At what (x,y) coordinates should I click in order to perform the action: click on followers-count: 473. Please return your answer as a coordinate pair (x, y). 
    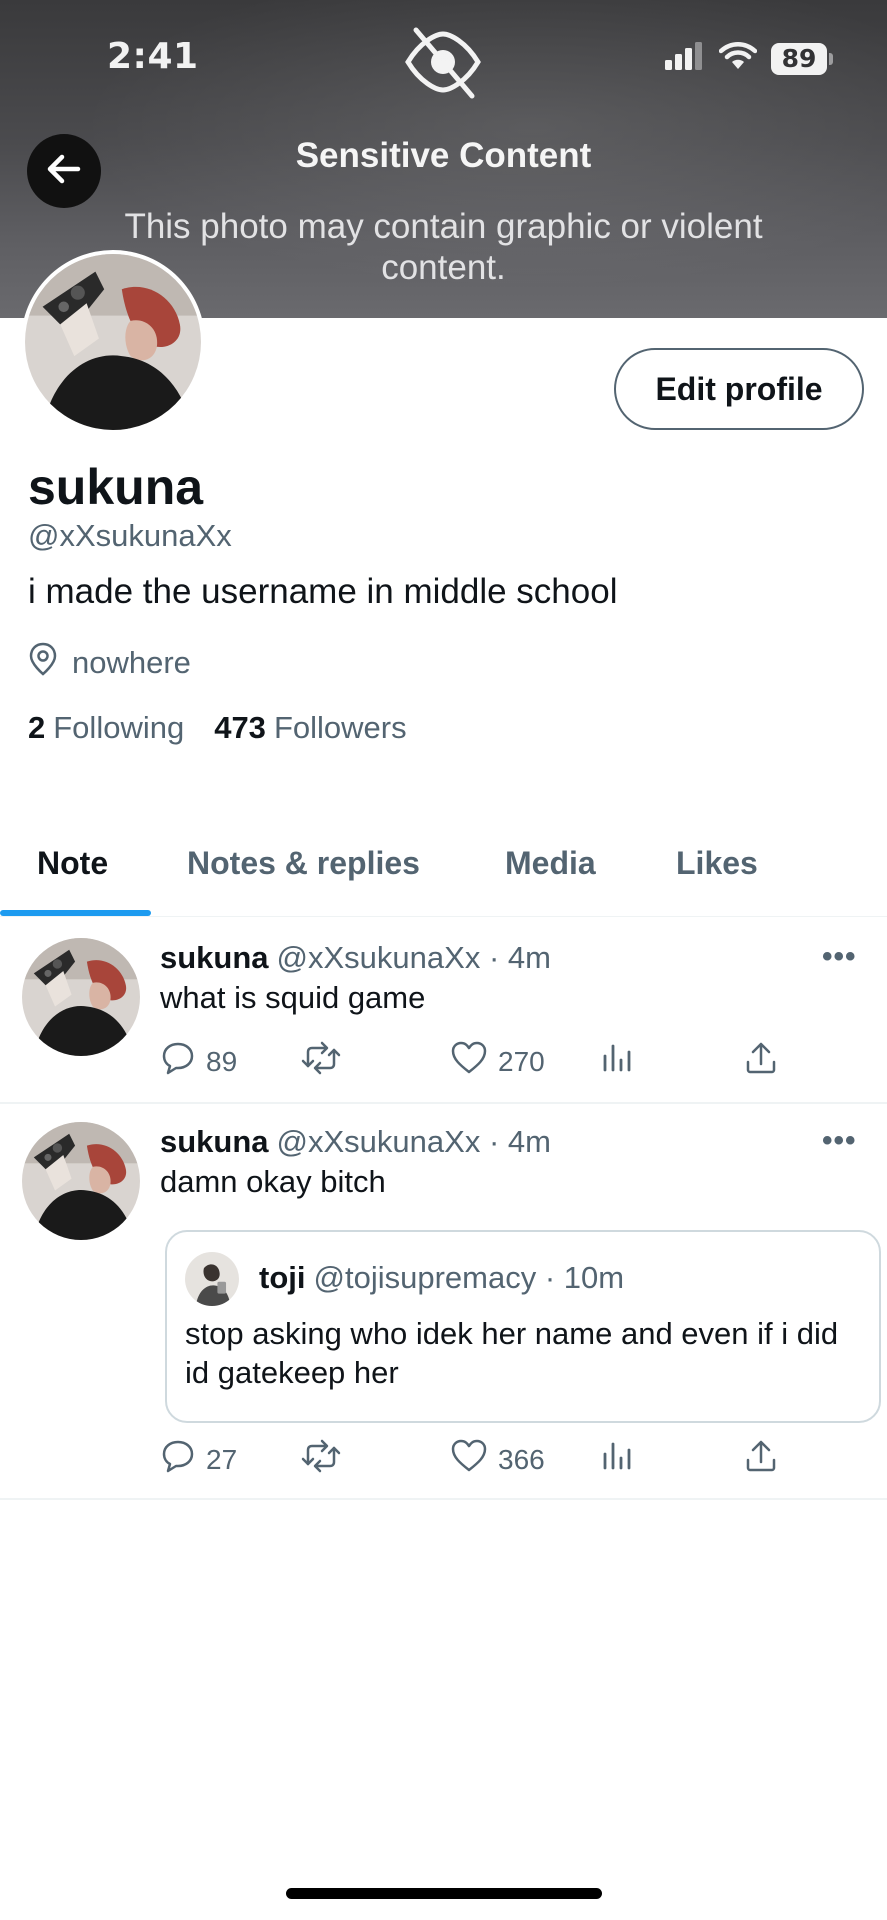
    Looking at the image, I should click on (240, 727).